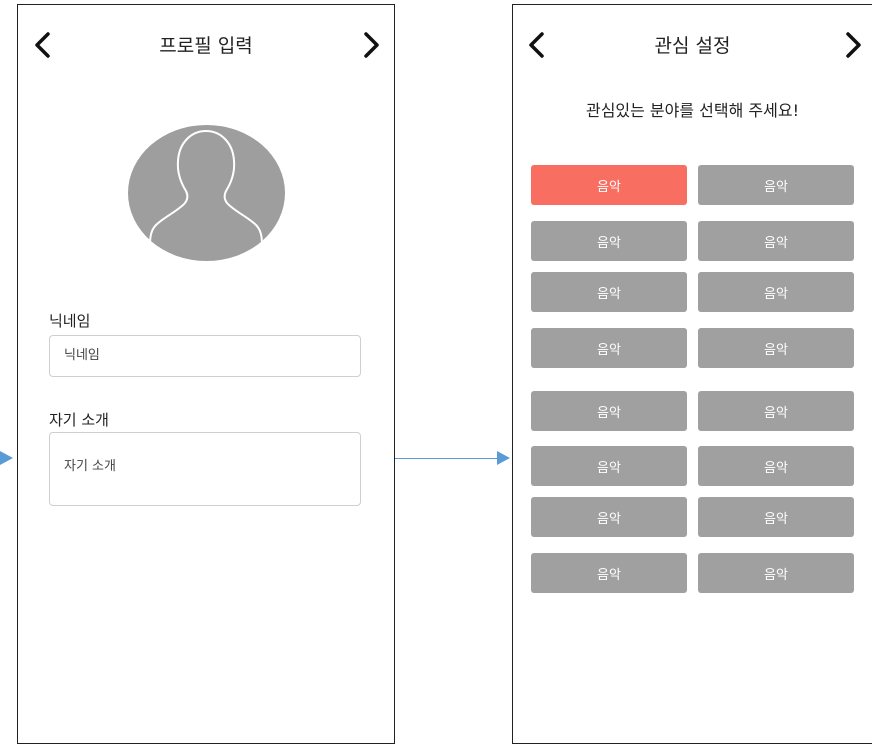 The width and height of the screenshot is (872, 744). Describe the element at coordinates (692, 46) in the screenshot. I see `page-title: 관심 설정` at that location.